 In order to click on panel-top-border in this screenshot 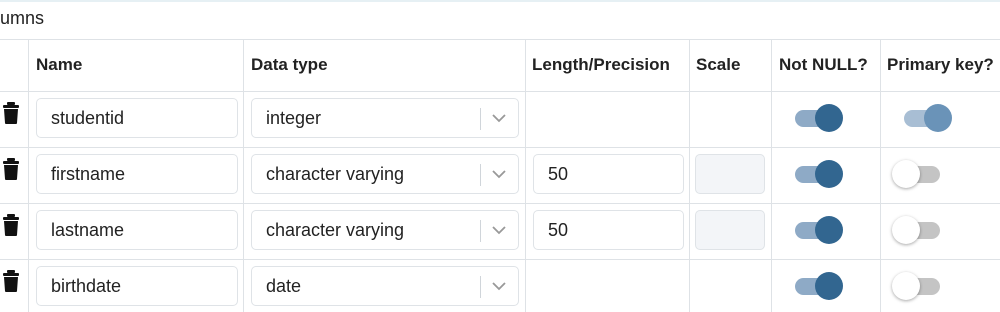, I will do `click(500, 1)`.